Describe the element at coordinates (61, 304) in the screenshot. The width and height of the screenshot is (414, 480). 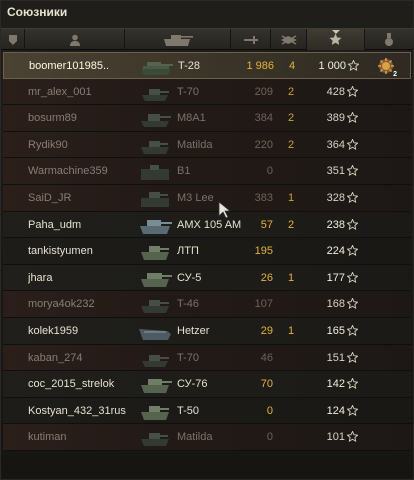
I see `player-name: morya4ok232` at that location.